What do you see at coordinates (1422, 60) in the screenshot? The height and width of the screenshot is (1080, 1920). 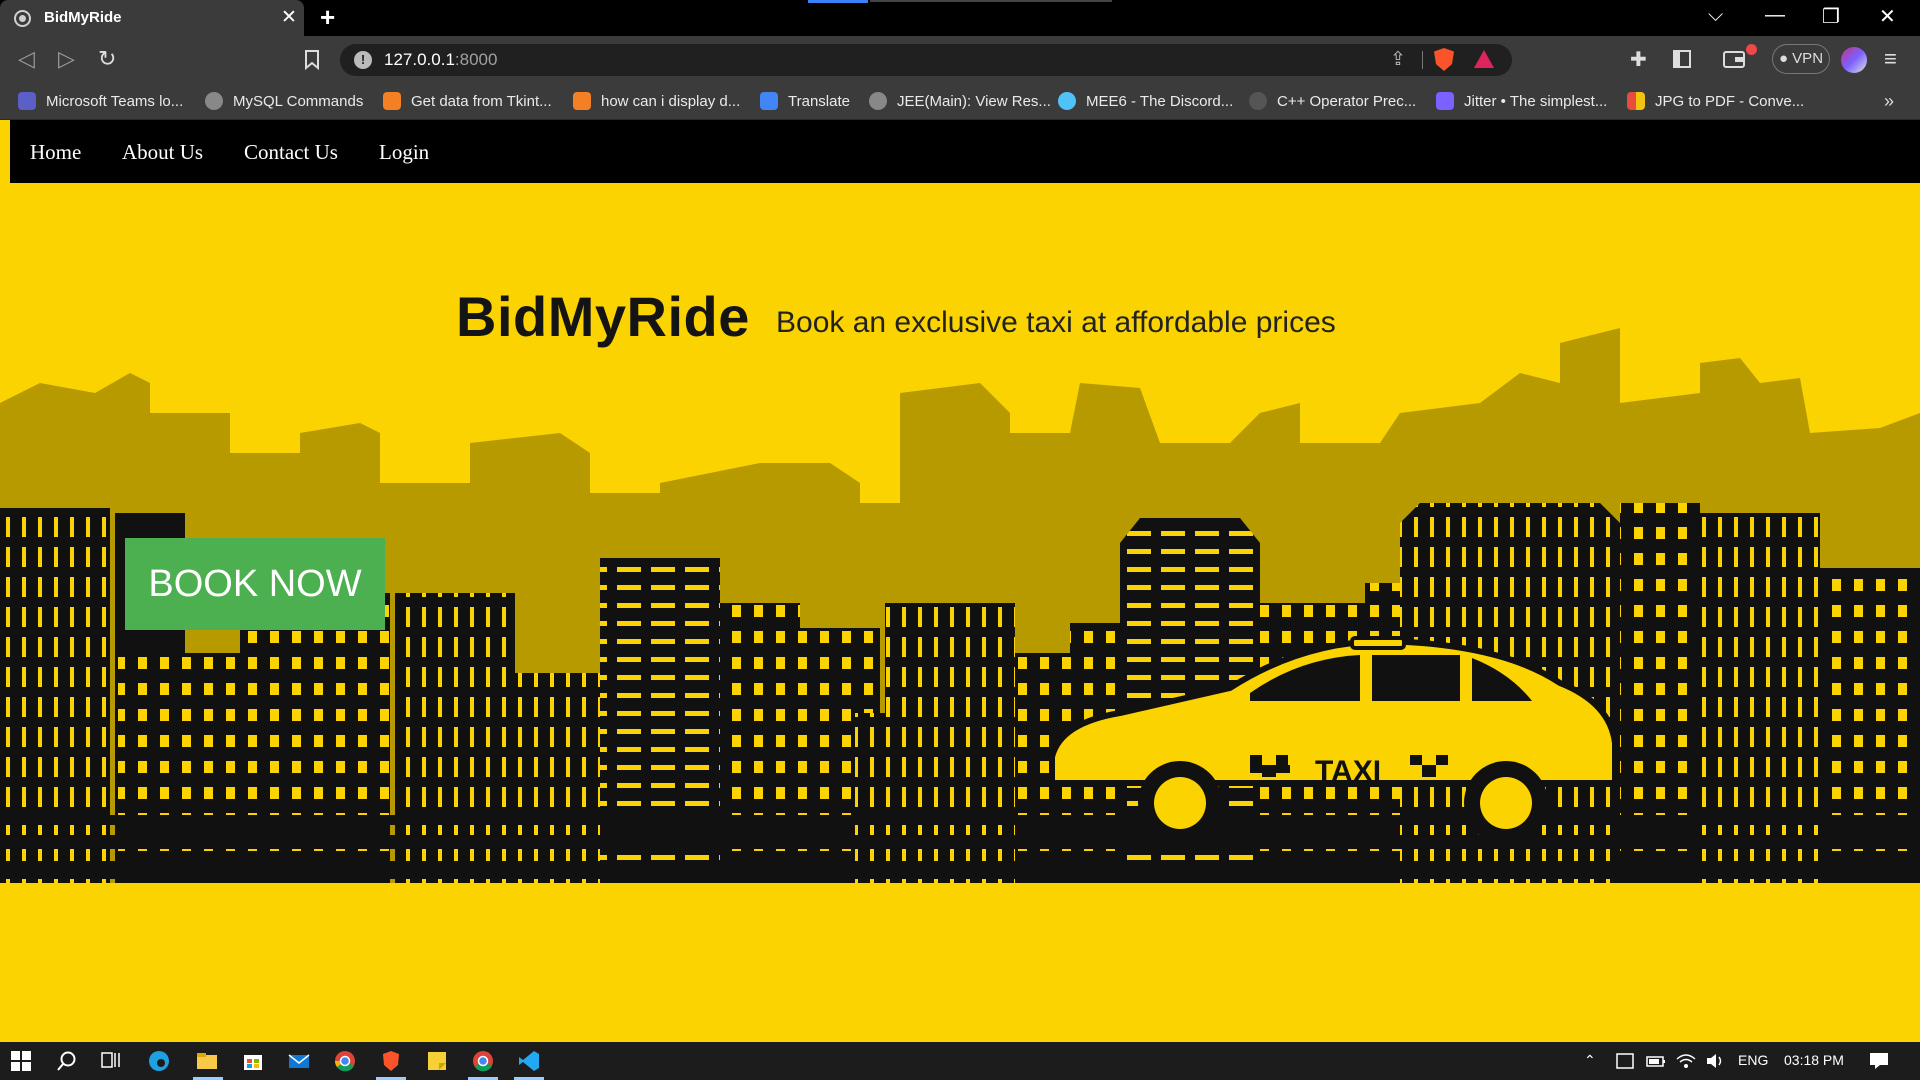 I see `address-divider` at bounding box center [1422, 60].